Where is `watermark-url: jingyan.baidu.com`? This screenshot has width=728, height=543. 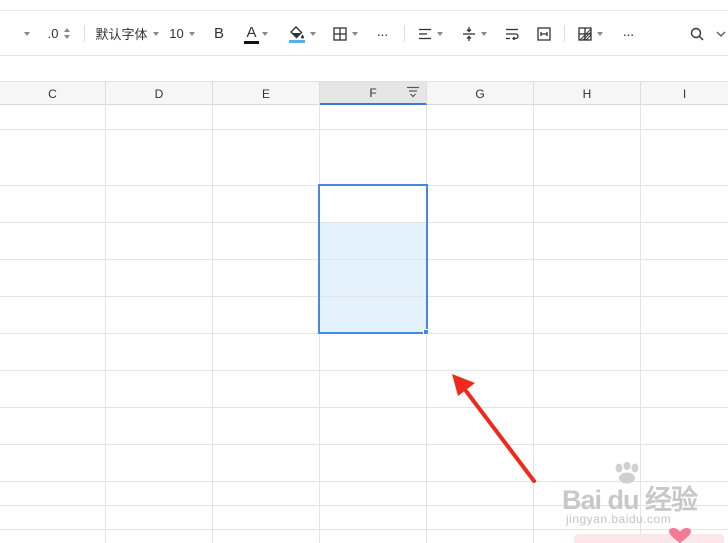
watermark-url: jingyan.baidu.com is located at coordinates (619, 519).